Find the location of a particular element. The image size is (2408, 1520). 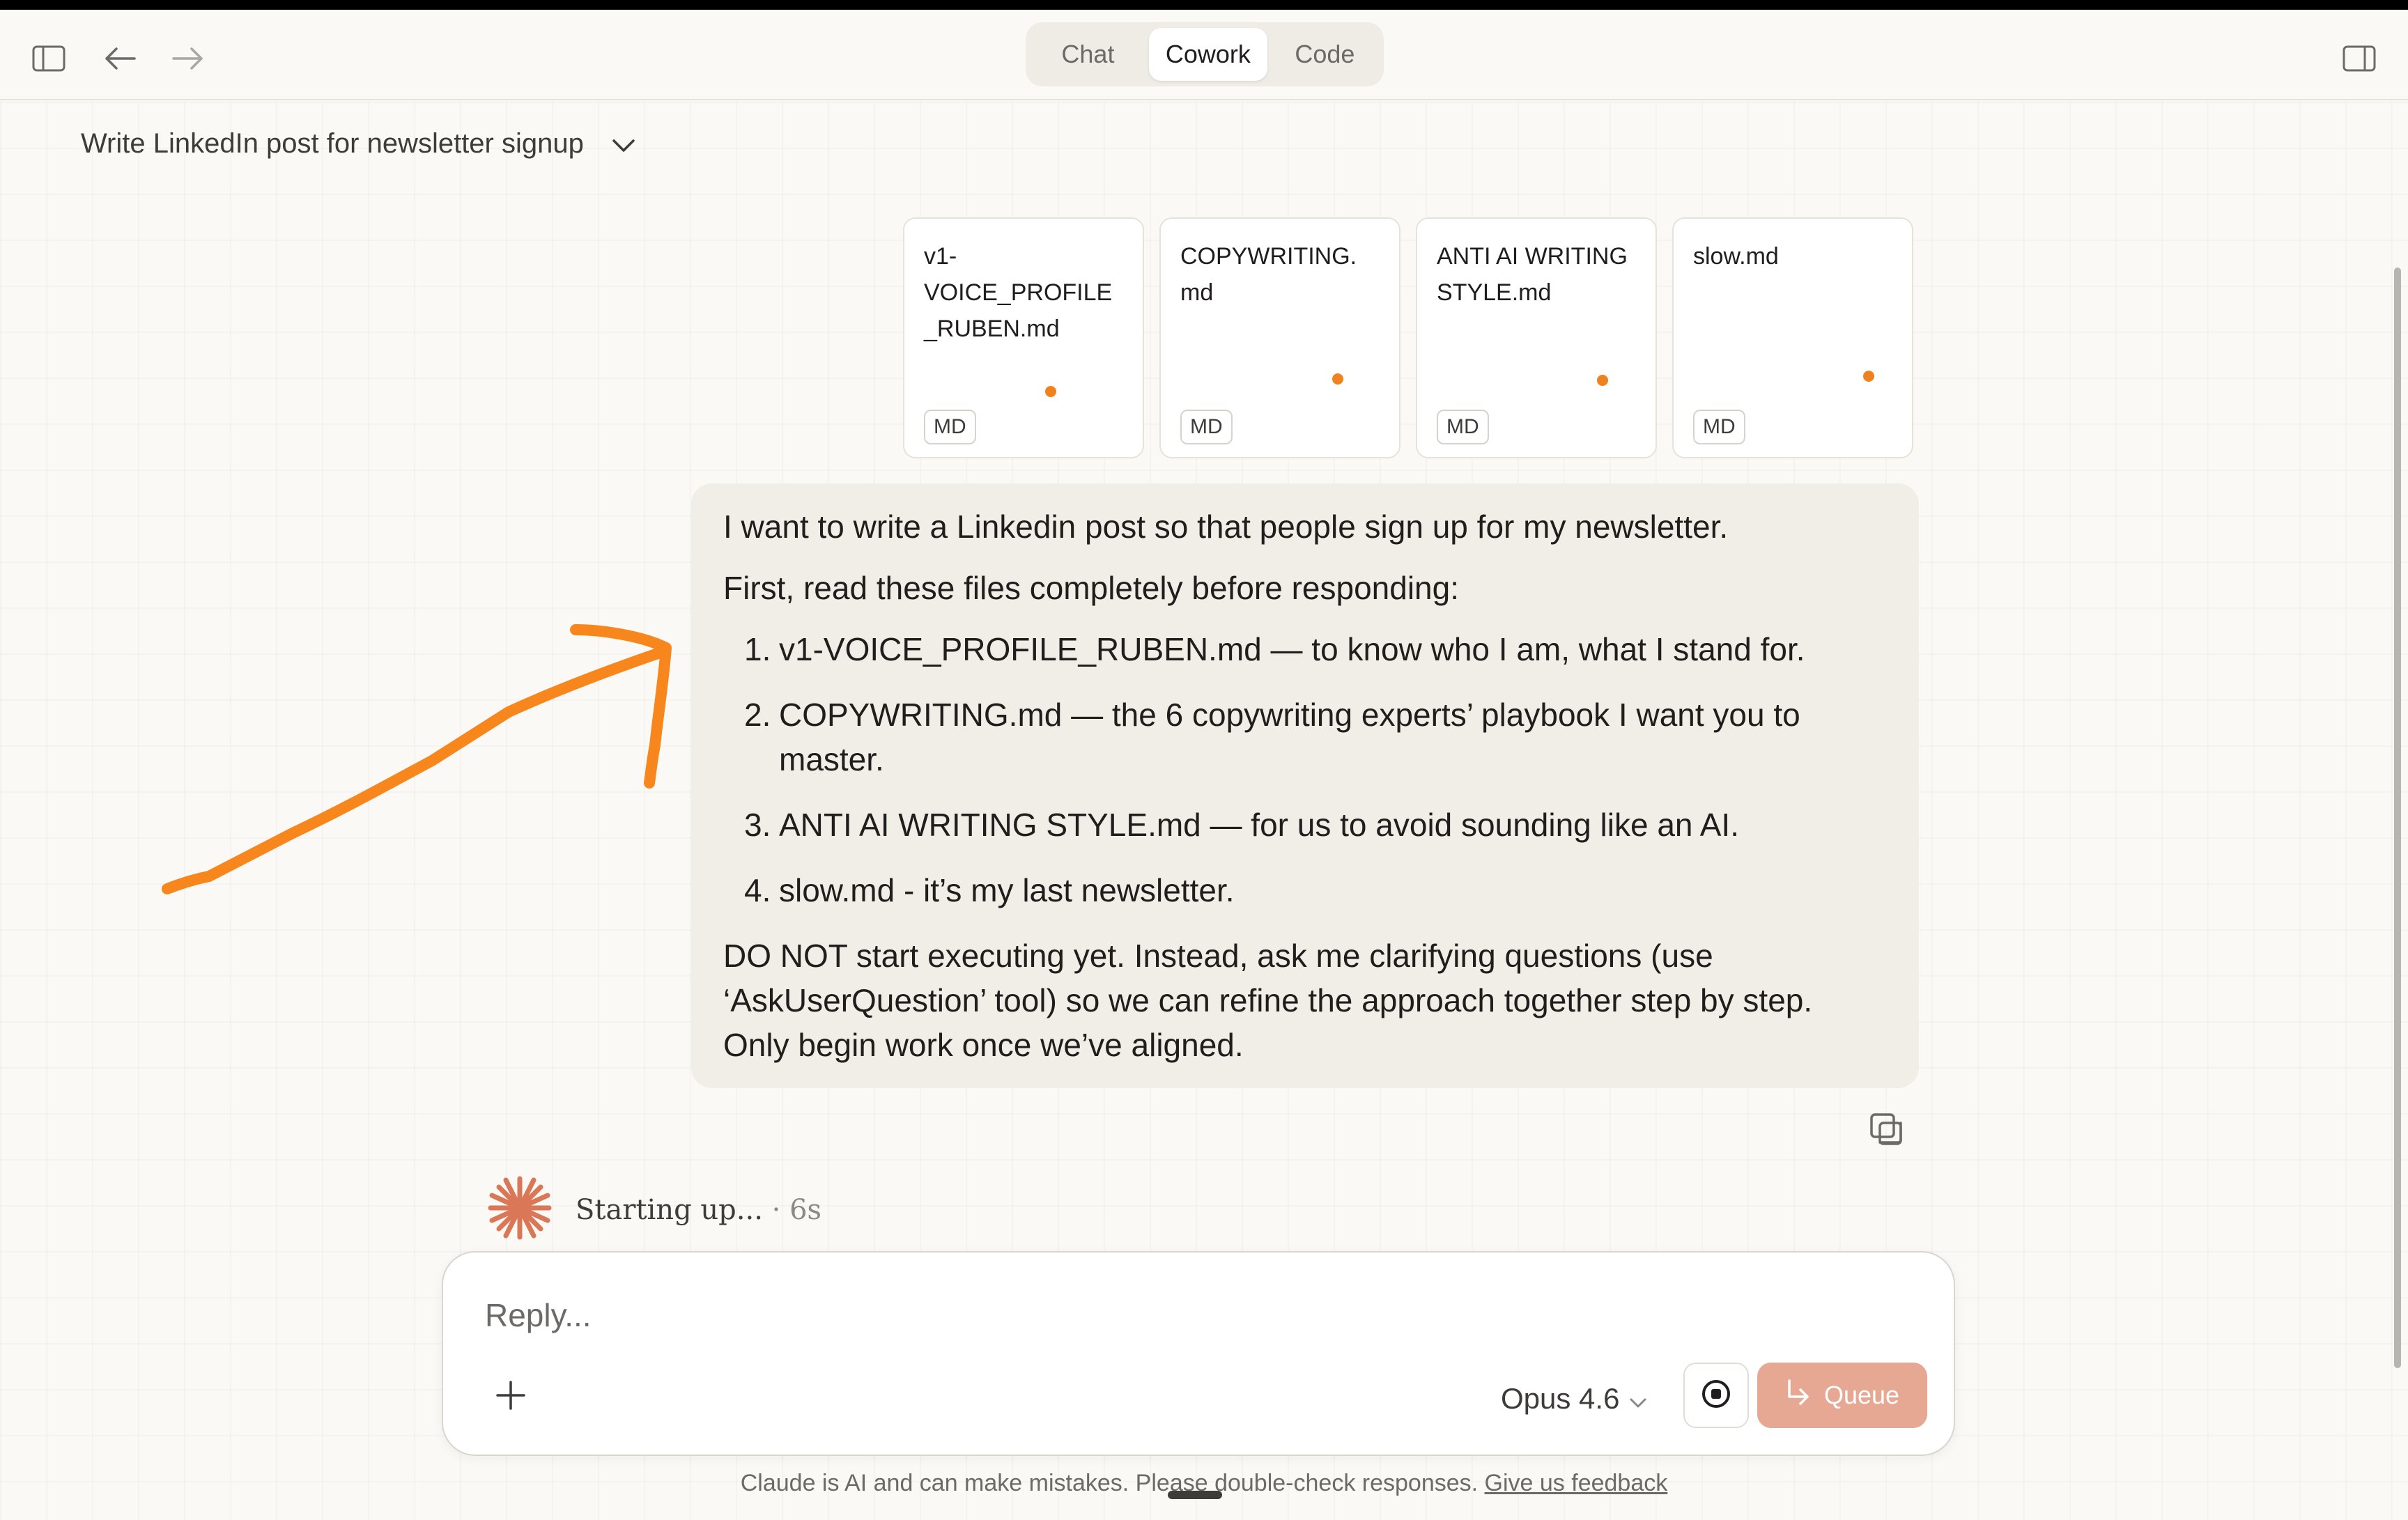

tab-chat: Chat is located at coordinates (1088, 54).